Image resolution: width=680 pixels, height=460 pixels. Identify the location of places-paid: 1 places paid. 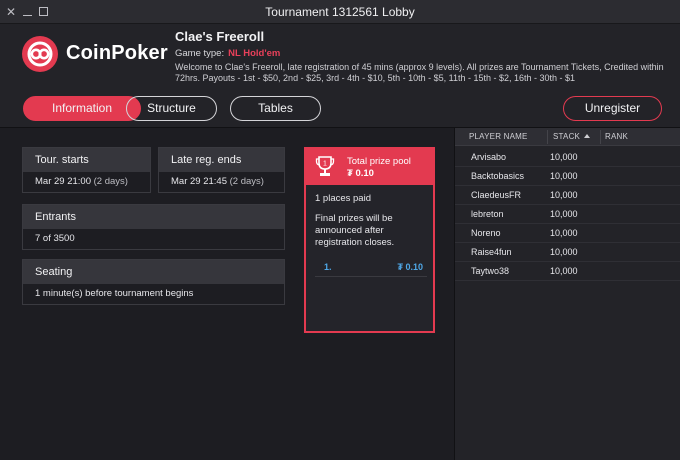
(343, 198).